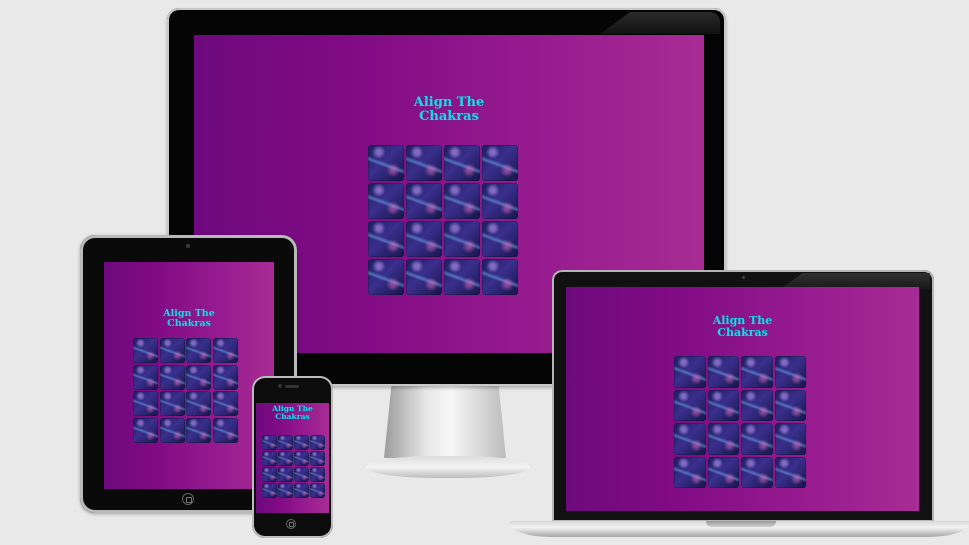  What do you see at coordinates (743, 277) in the screenshot?
I see `laptop-camera` at bounding box center [743, 277].